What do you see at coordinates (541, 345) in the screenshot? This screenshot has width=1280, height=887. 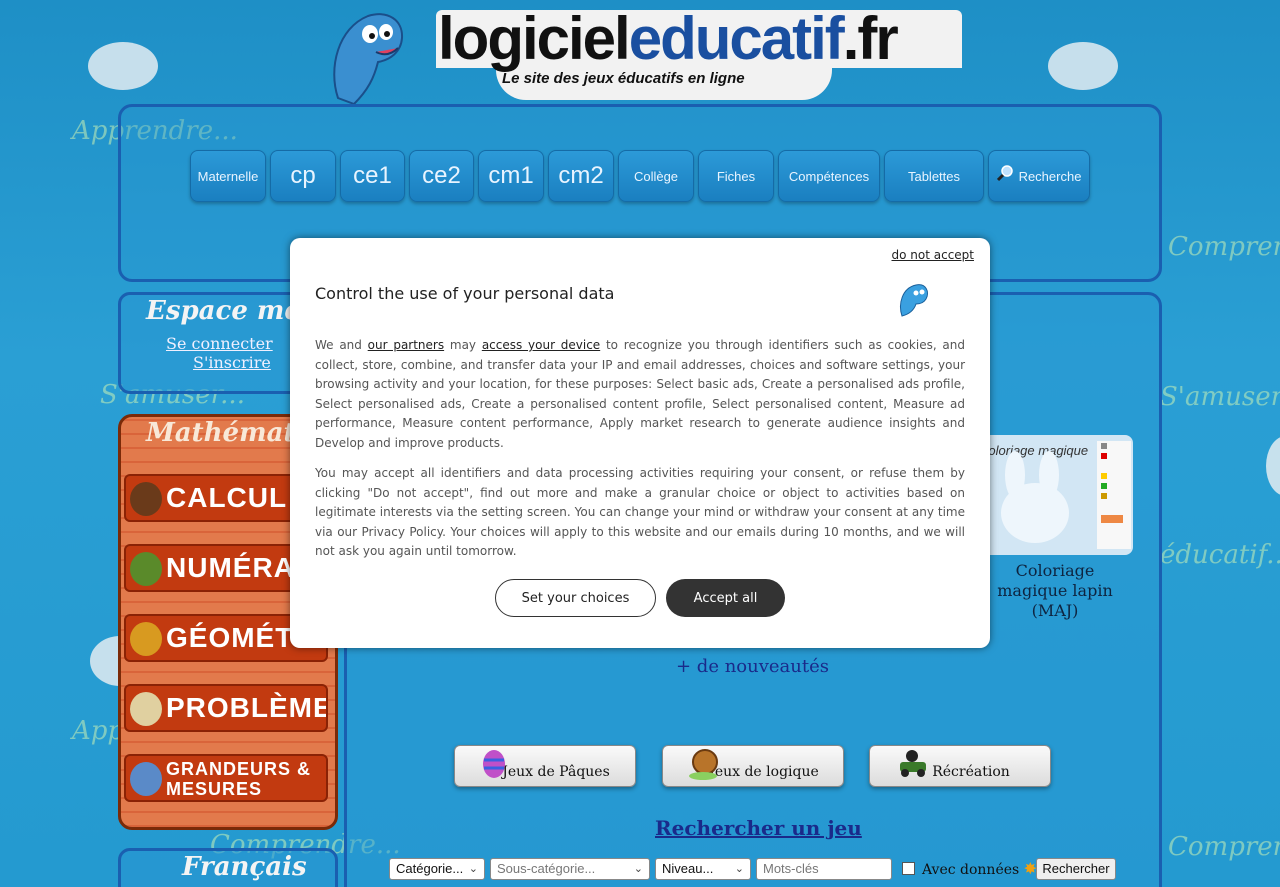 I see `device-access-link: access your device` at bounding box center [541, 345].